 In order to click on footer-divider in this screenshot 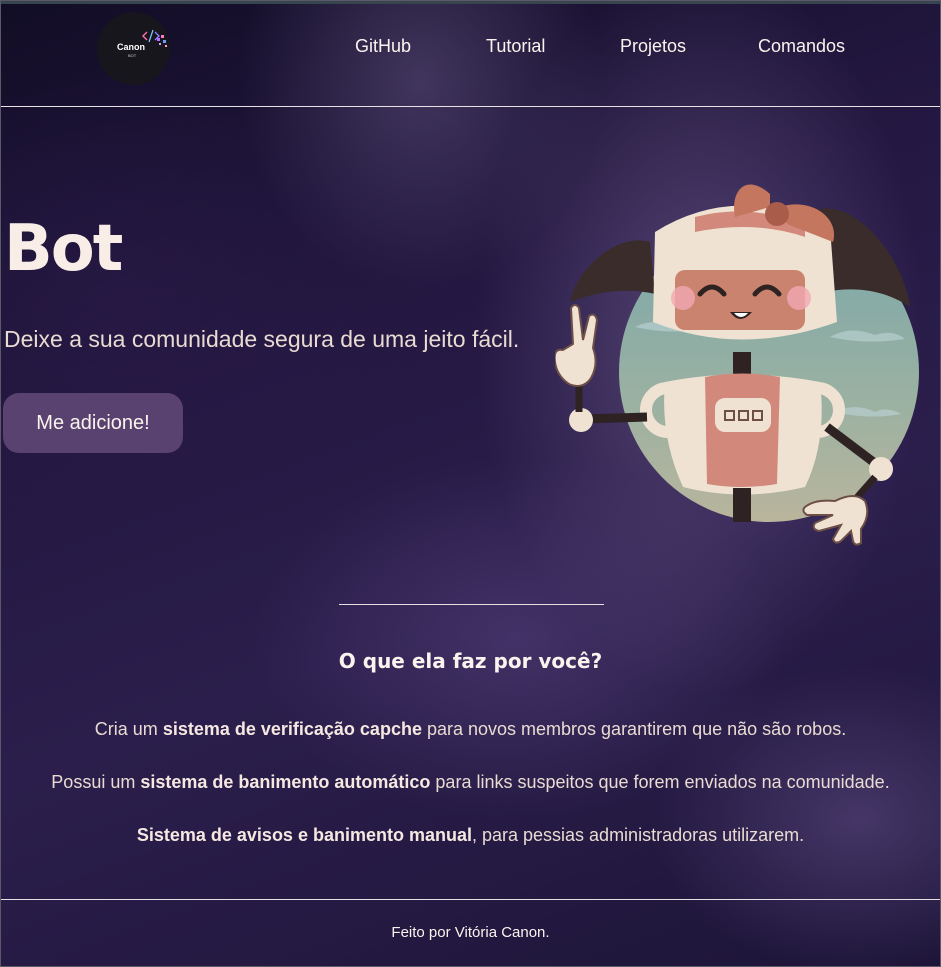, I will do `click(470, 899)`.